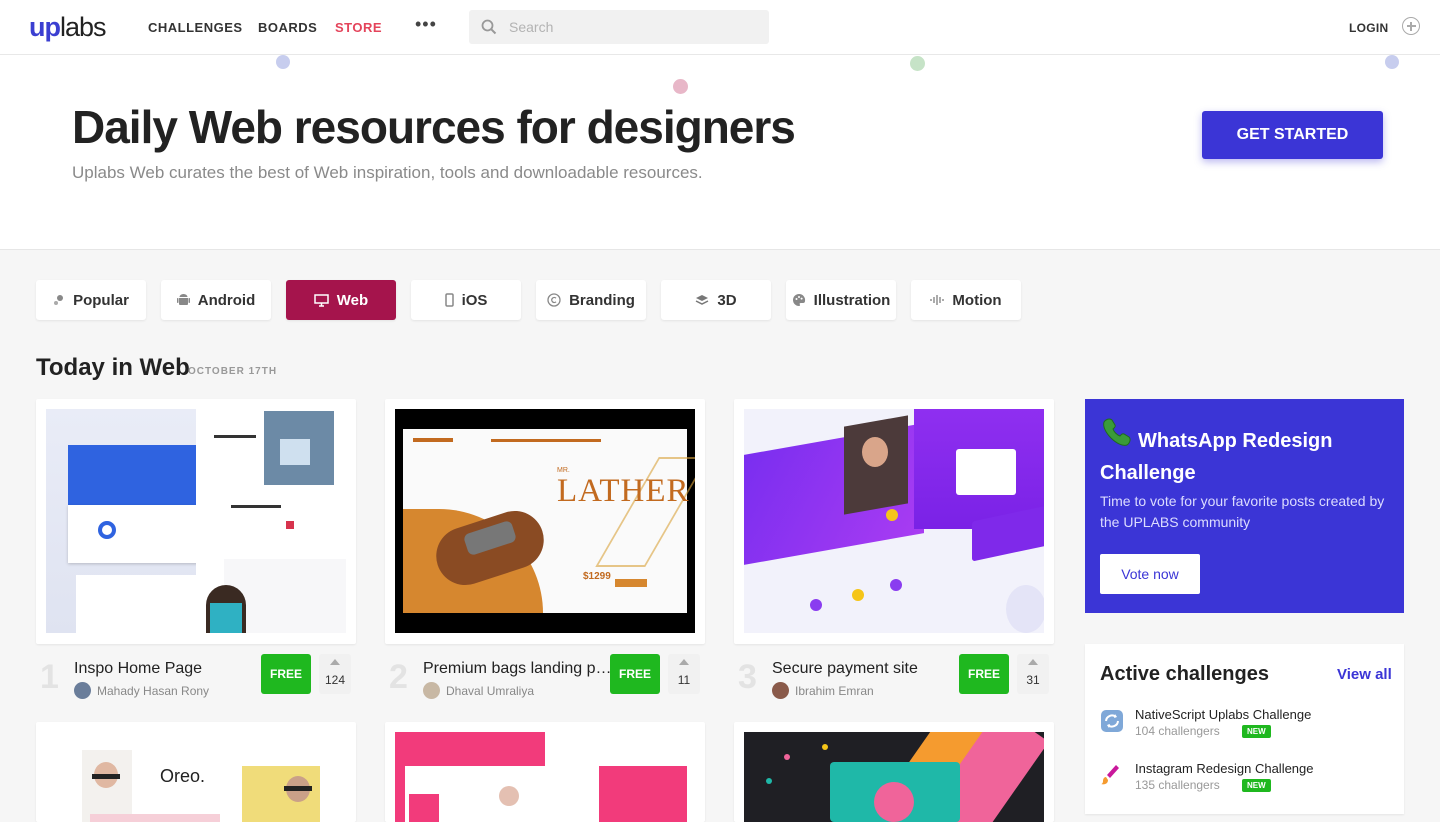 The height and width of the screenshot is (822, 1440). I want to click on tab-label: Android, so click(226, 300).